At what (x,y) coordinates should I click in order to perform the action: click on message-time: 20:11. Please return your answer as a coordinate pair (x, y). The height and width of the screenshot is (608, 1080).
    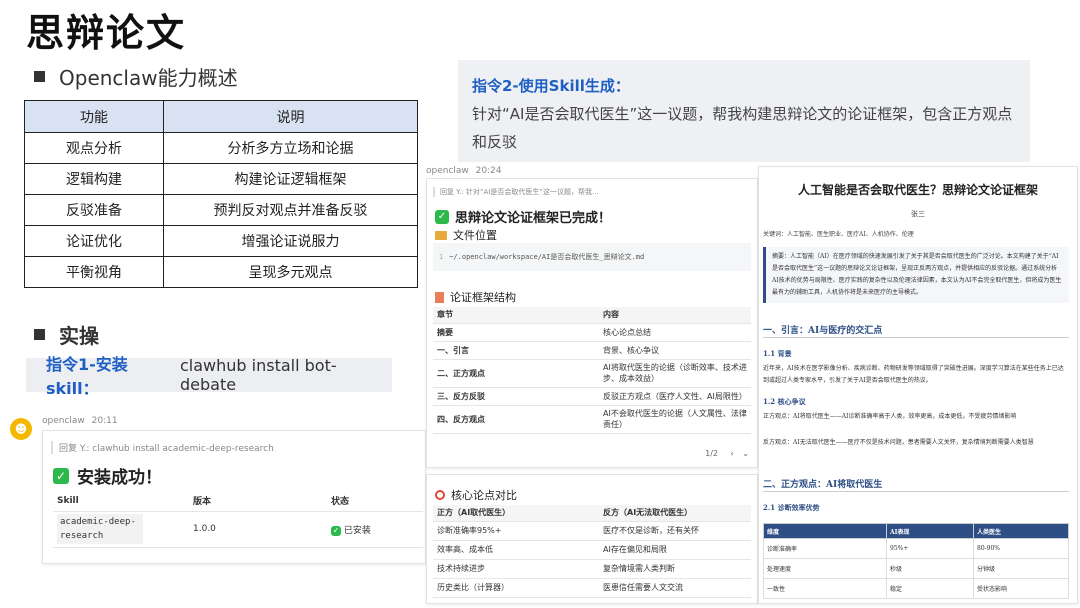
    Looking at the image, I should click on (104, 421).